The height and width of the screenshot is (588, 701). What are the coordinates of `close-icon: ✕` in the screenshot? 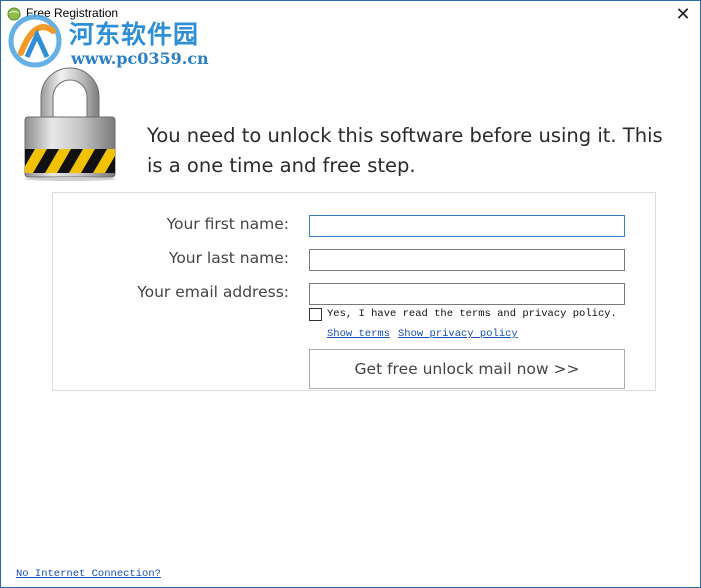 It's located at (683, 13).